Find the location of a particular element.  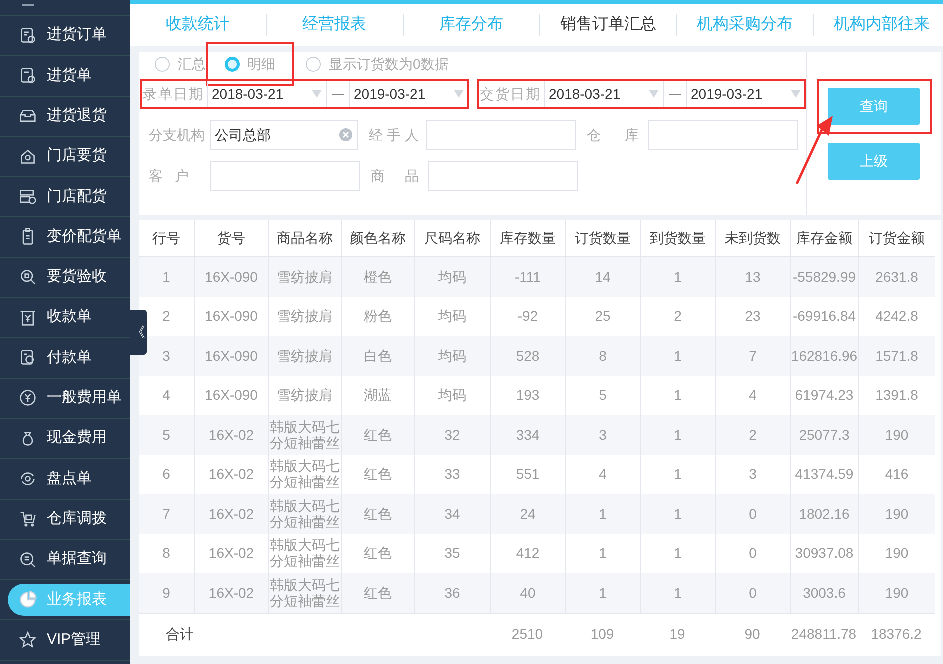

table-cell: 40 is located at coordinates (527, 592).